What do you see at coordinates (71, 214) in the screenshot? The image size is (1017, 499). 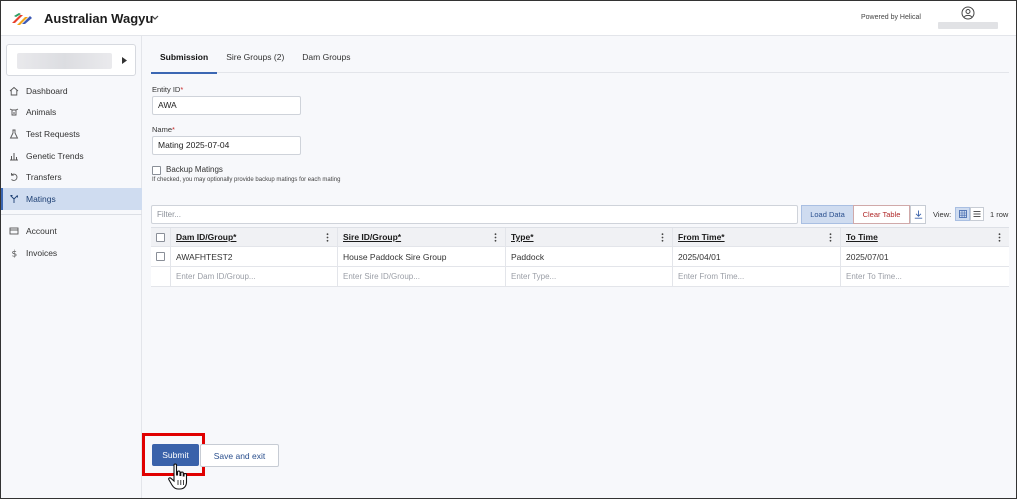 I see `sidebar-divider` at bounding box center [71, 214].